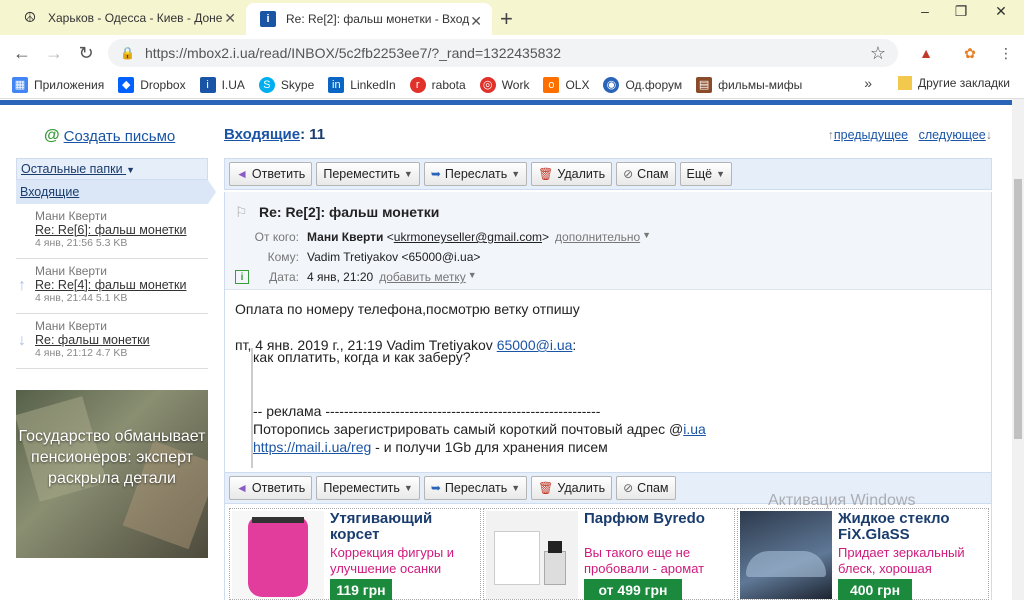  I want to click on prev-link: предыдущее, so click(871, 135).